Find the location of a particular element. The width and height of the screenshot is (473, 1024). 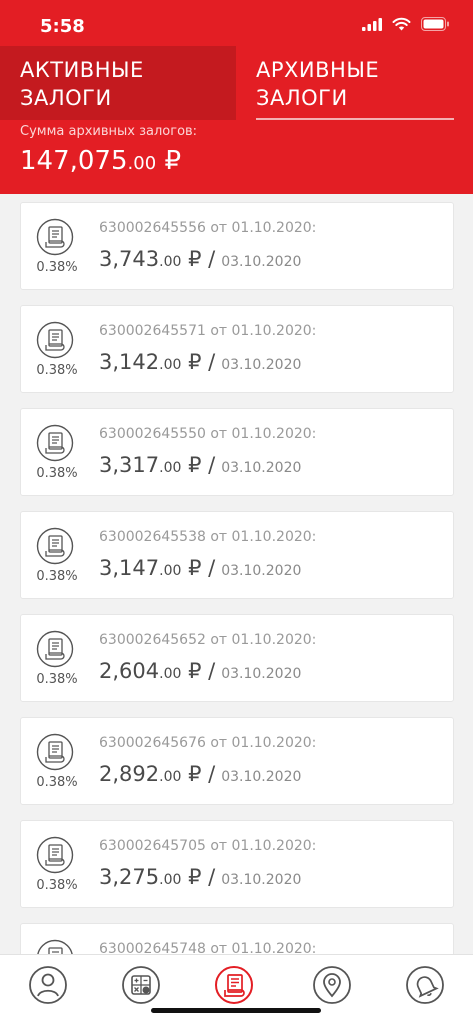

signal-icon is located at coordinates (372, 24).